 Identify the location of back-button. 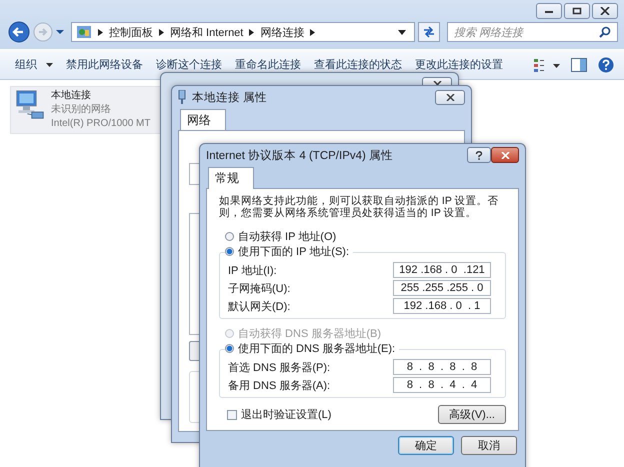
(19, 32).